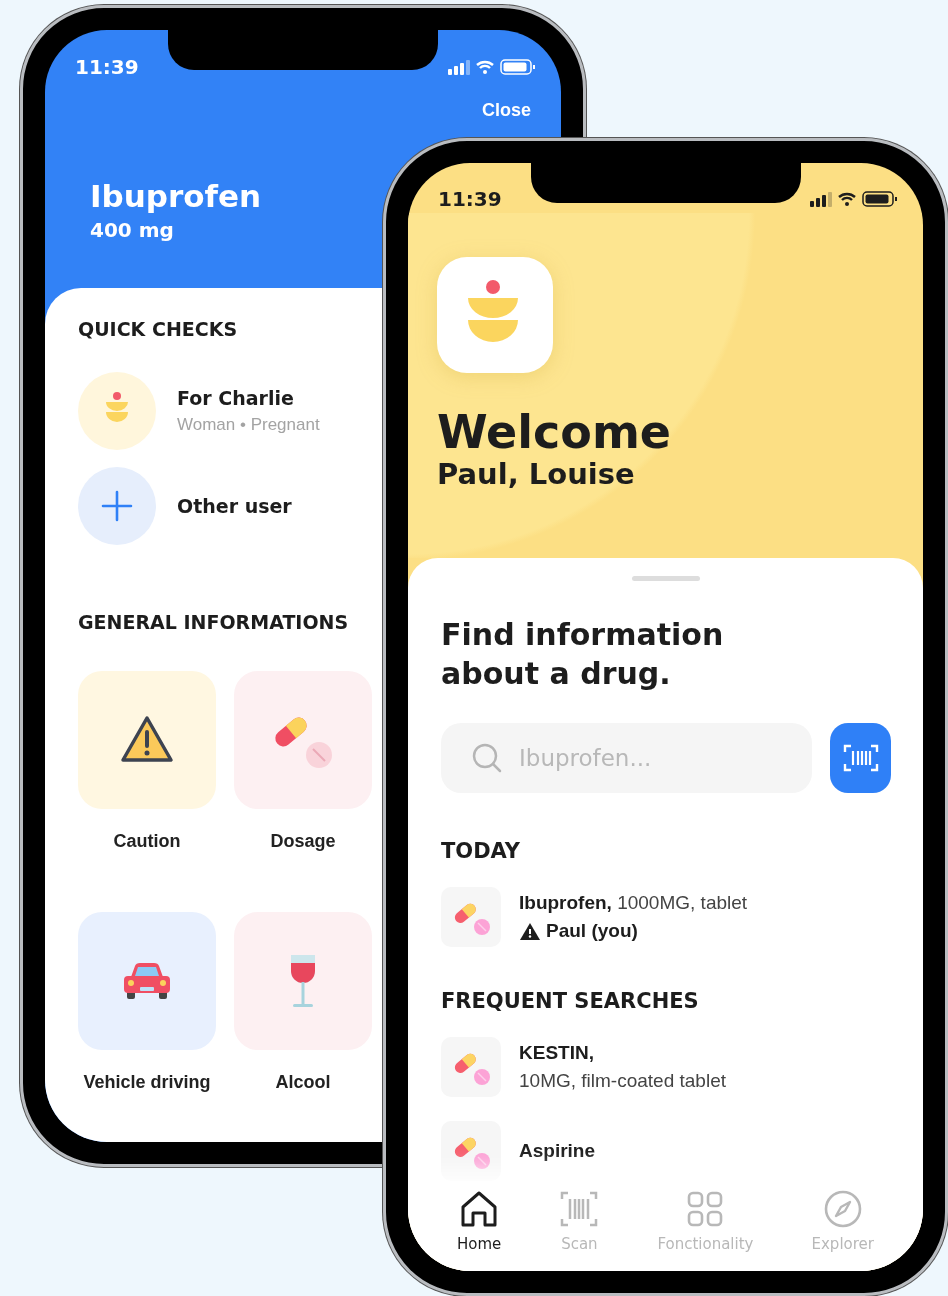 The image size is (948, 1296). What do you see at coordinates (132, 230) in the screenshot?
I see `drug-dose: 400 mg` at bounding box center [132, 230].